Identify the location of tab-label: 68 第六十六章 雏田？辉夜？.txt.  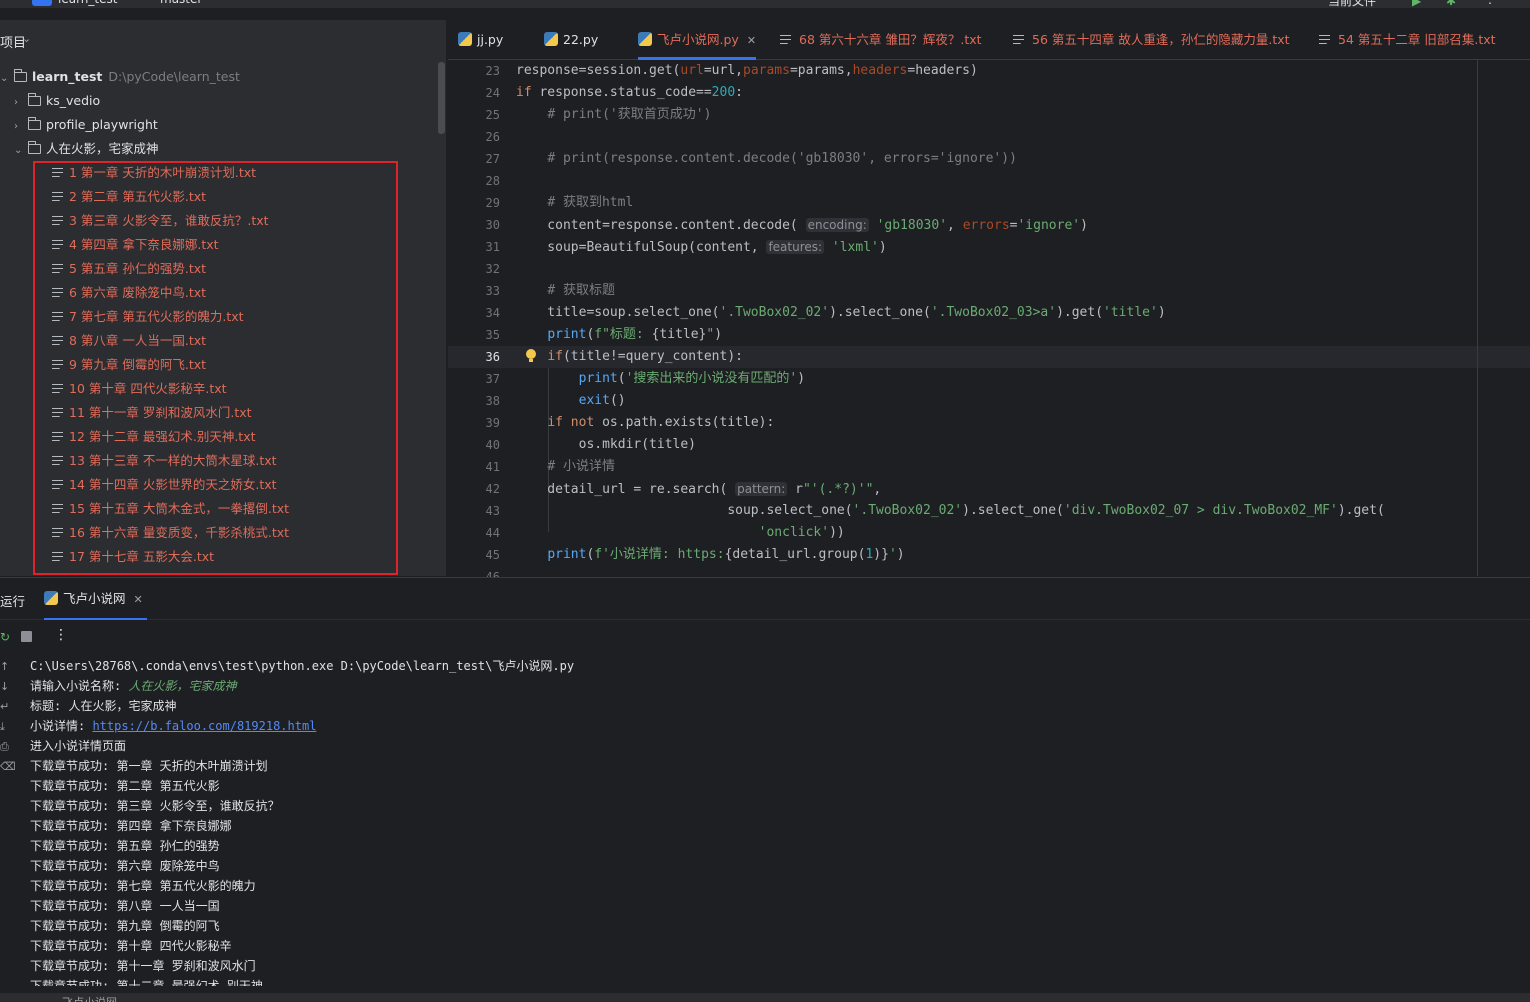
(890, 39).